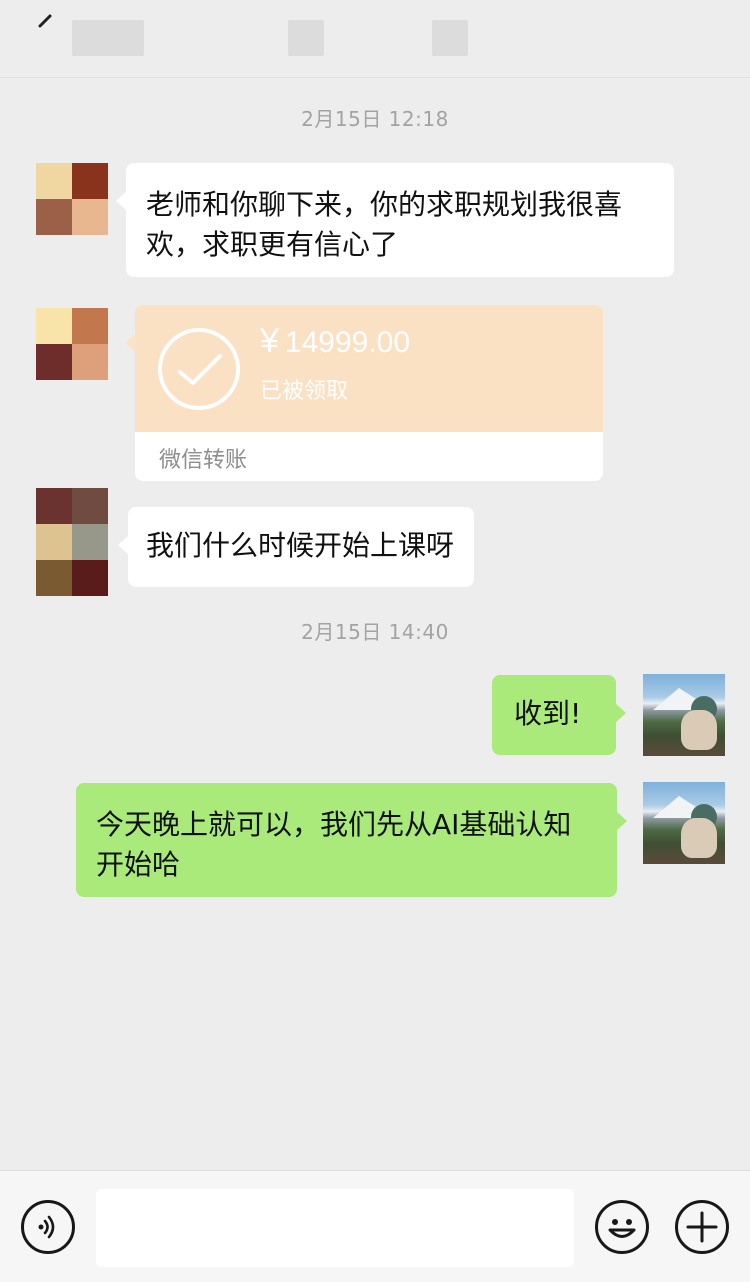 Image resolution: width=750 pixels, height=1282 pixels. What do you see at coordinates (369, 456) in the screenshot?
I see `transfer-card-footer: 微信转账` at bounding box center [369, 456].